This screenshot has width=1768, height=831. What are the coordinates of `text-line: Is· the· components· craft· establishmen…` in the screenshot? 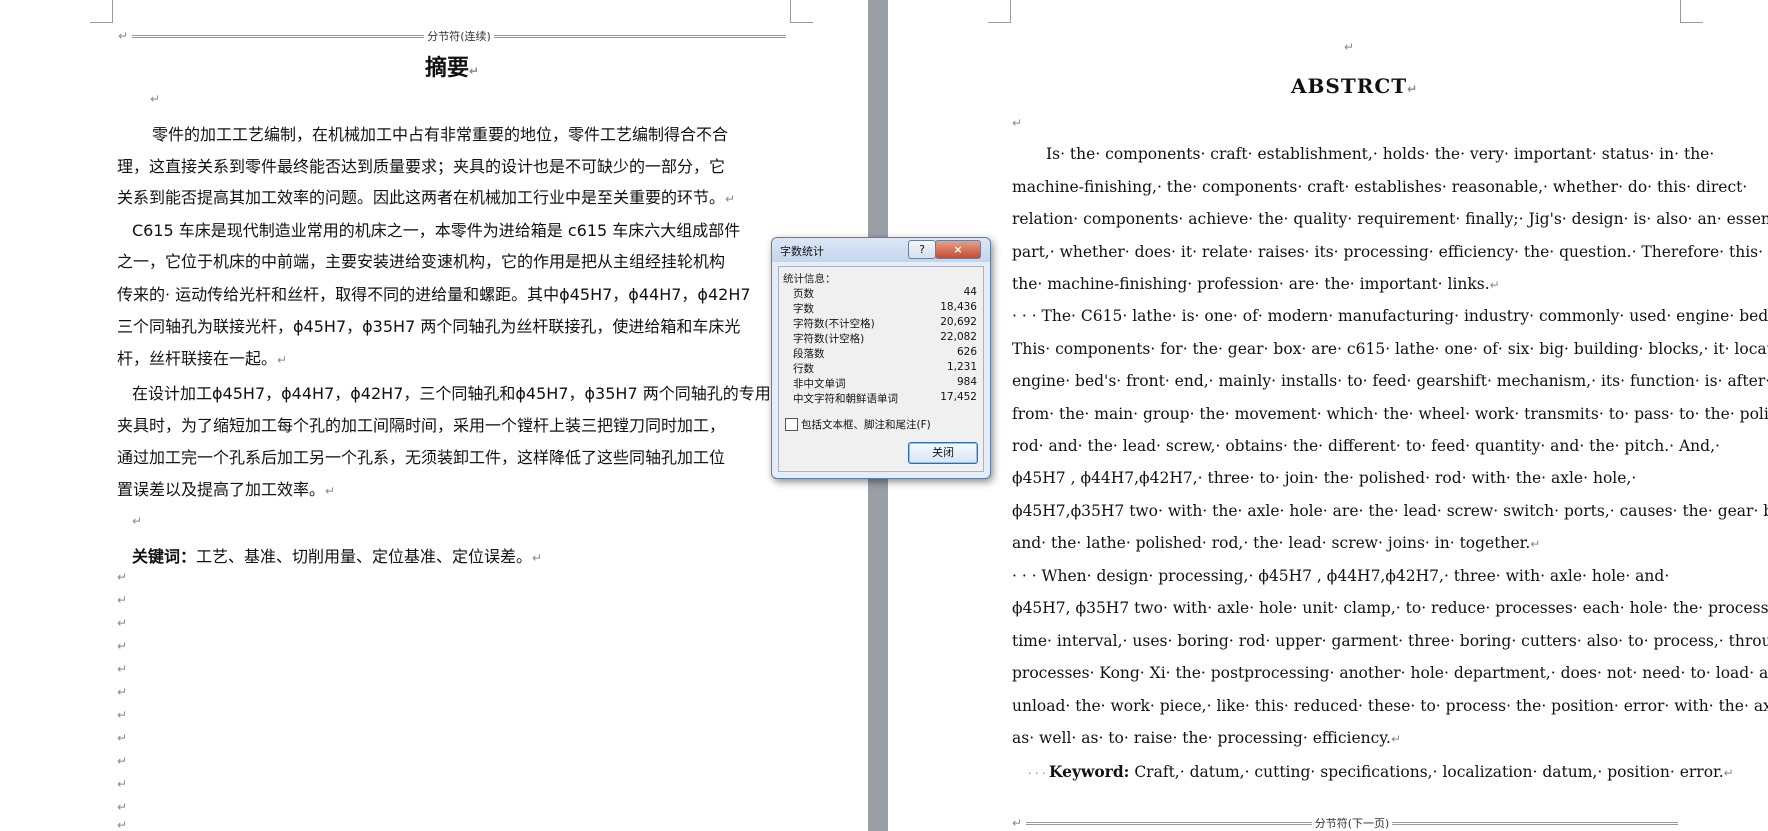 It's located at (1380, 154).